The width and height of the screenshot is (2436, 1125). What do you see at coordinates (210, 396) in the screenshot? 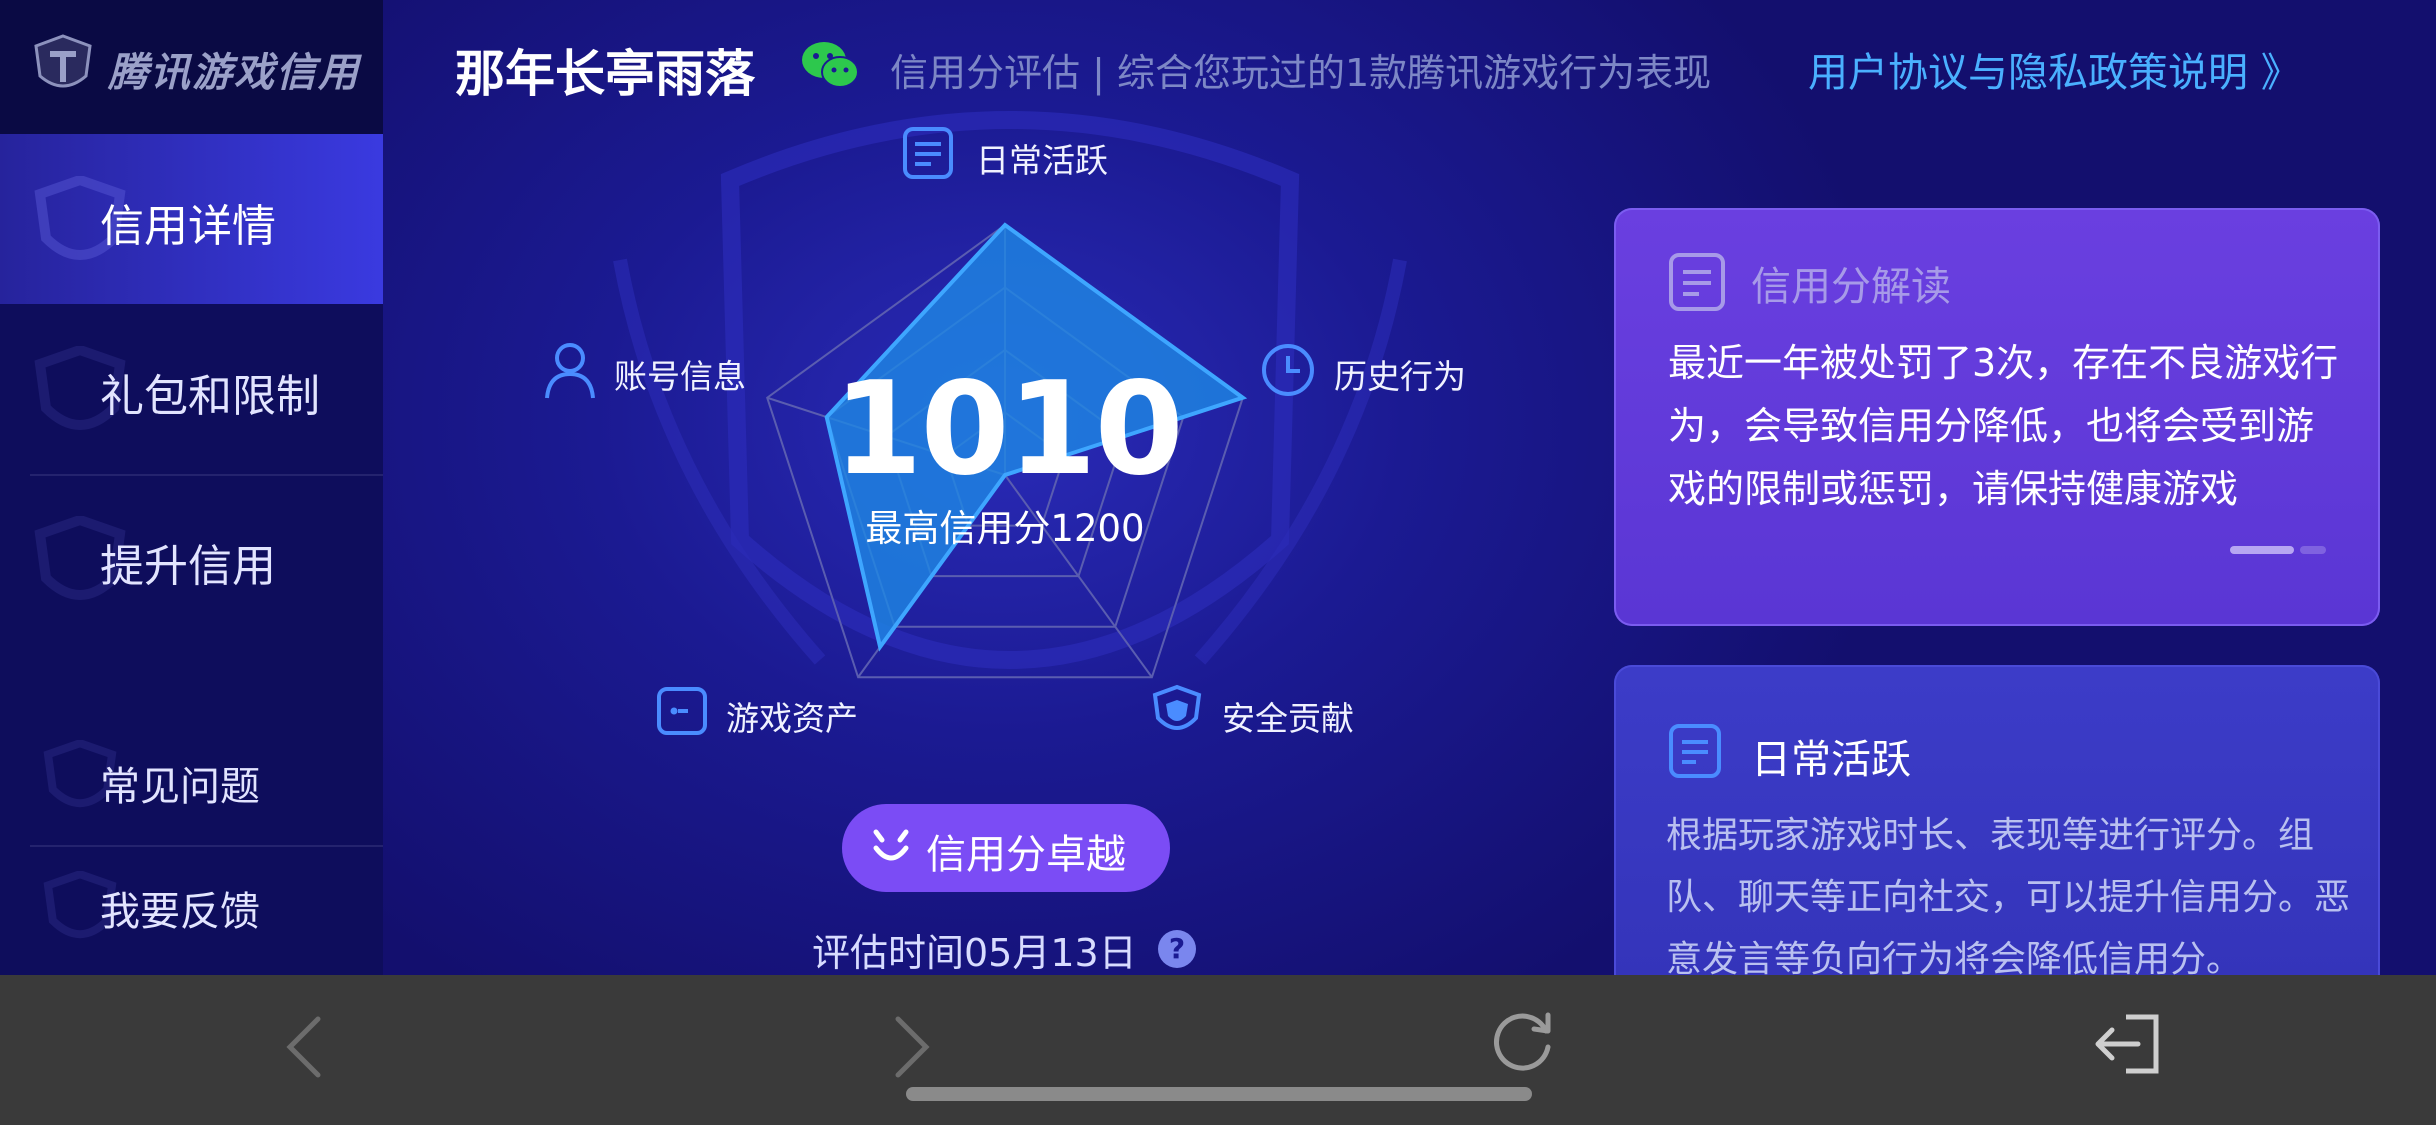
I see `sidebar-item-label: 礼包和限制` at bounding box center [210, 396].